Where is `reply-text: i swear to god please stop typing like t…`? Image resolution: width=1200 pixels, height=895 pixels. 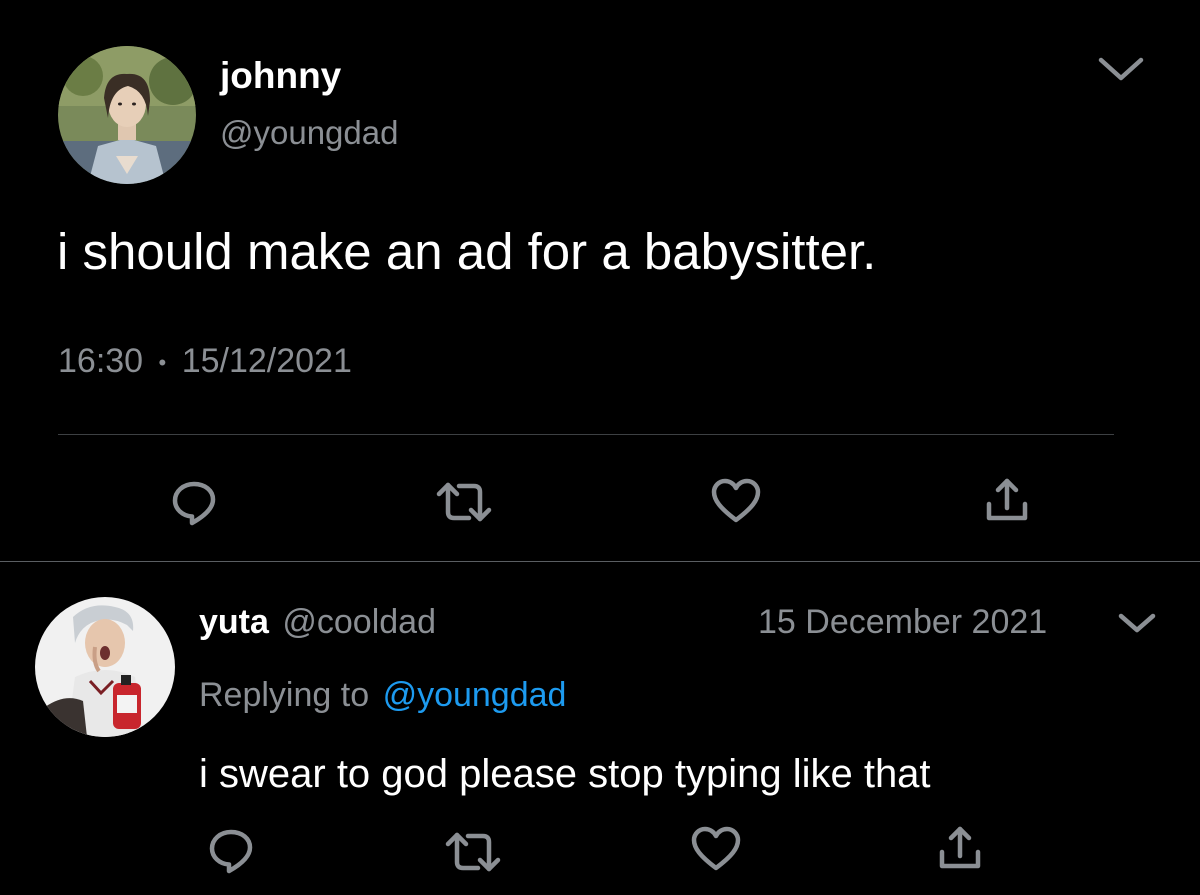
reply-text: i swear to god please stop typing like t… is located at coordinates (565, 774).